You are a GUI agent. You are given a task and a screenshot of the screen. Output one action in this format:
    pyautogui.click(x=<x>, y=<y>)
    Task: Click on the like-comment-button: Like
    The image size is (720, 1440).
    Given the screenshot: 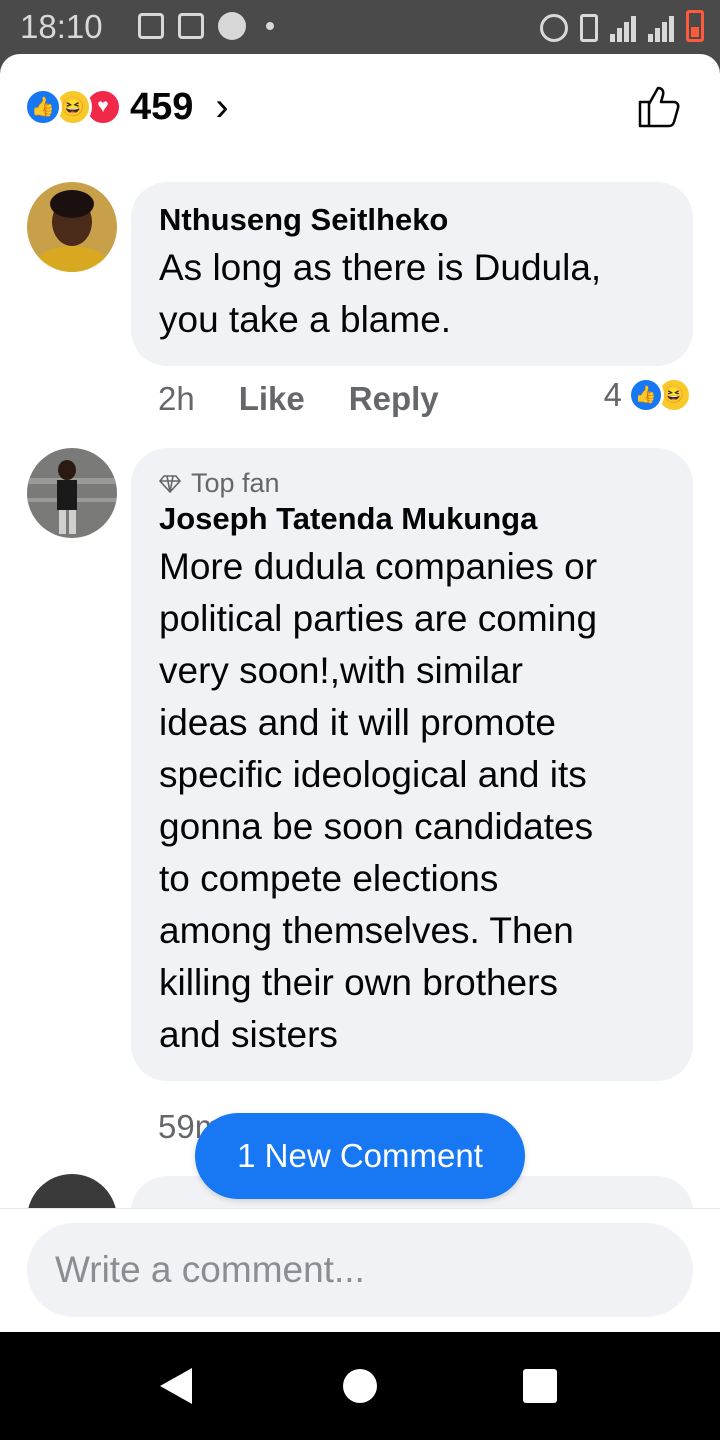 What is the action you would take?
    pyautogui.click(x=272, y=399)
    